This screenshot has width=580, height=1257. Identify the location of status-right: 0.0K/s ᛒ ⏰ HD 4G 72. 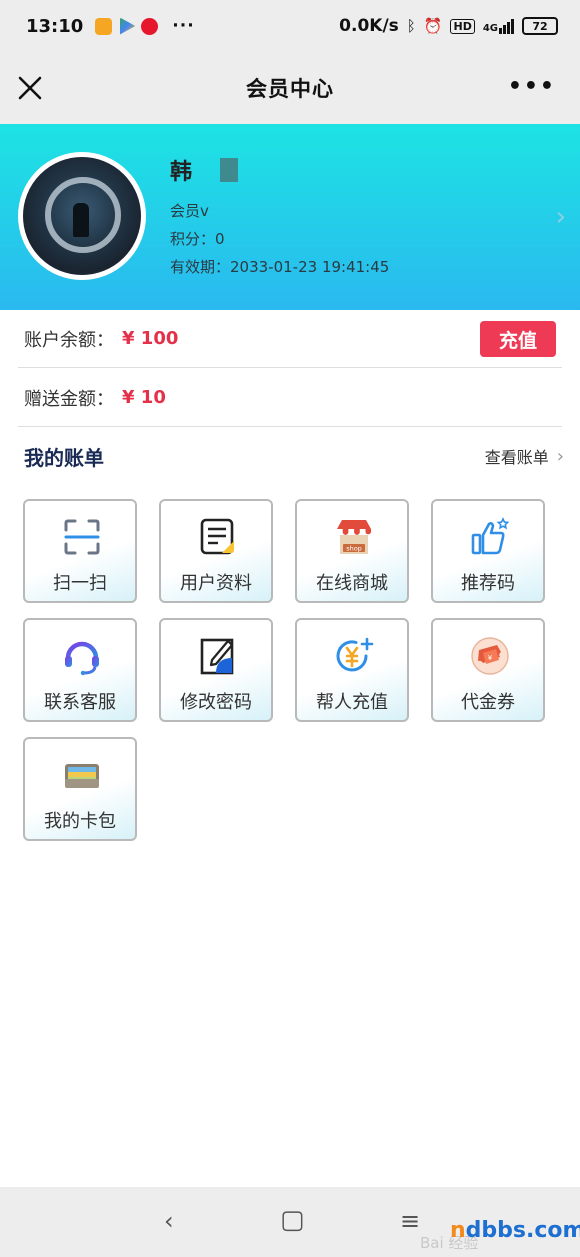
(448, 26).